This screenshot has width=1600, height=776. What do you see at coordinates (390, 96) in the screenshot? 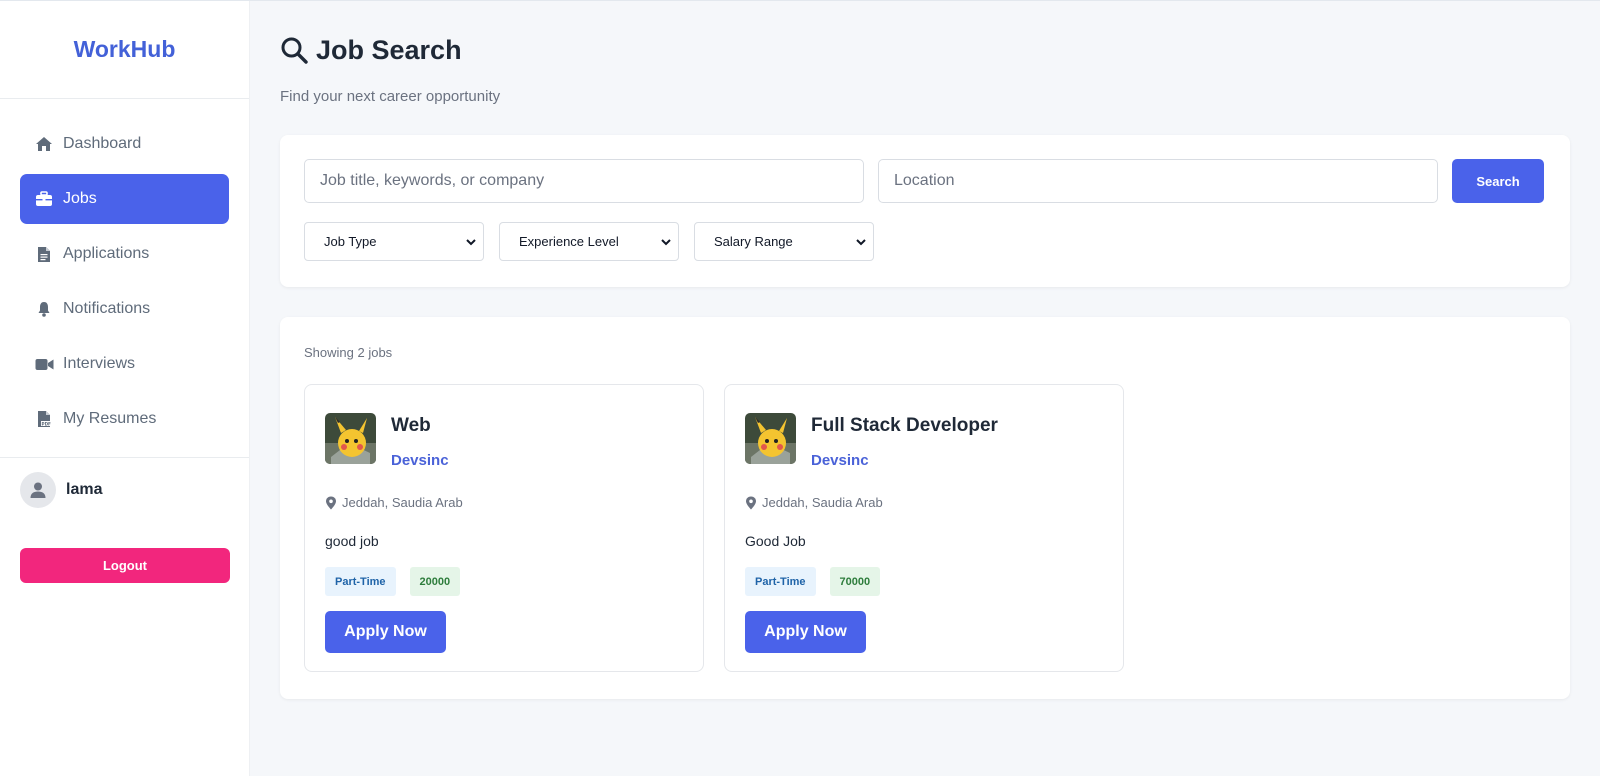
I see `page-subtitle: Find your next career opportunity` at bounding box center [390, 96].